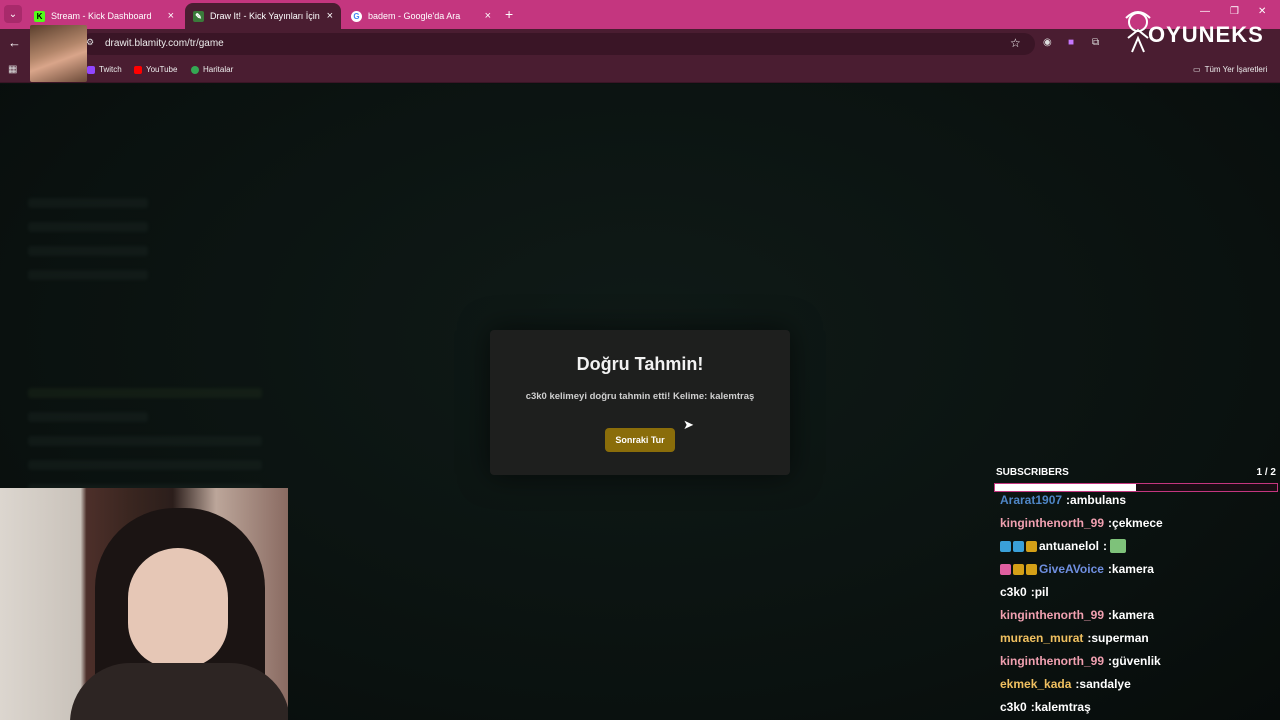 This screenshot has height=720, width=1280. Describe the element at coordinates (58, 53) in the screenshot. I see `streamer-webcam-small` at that location.